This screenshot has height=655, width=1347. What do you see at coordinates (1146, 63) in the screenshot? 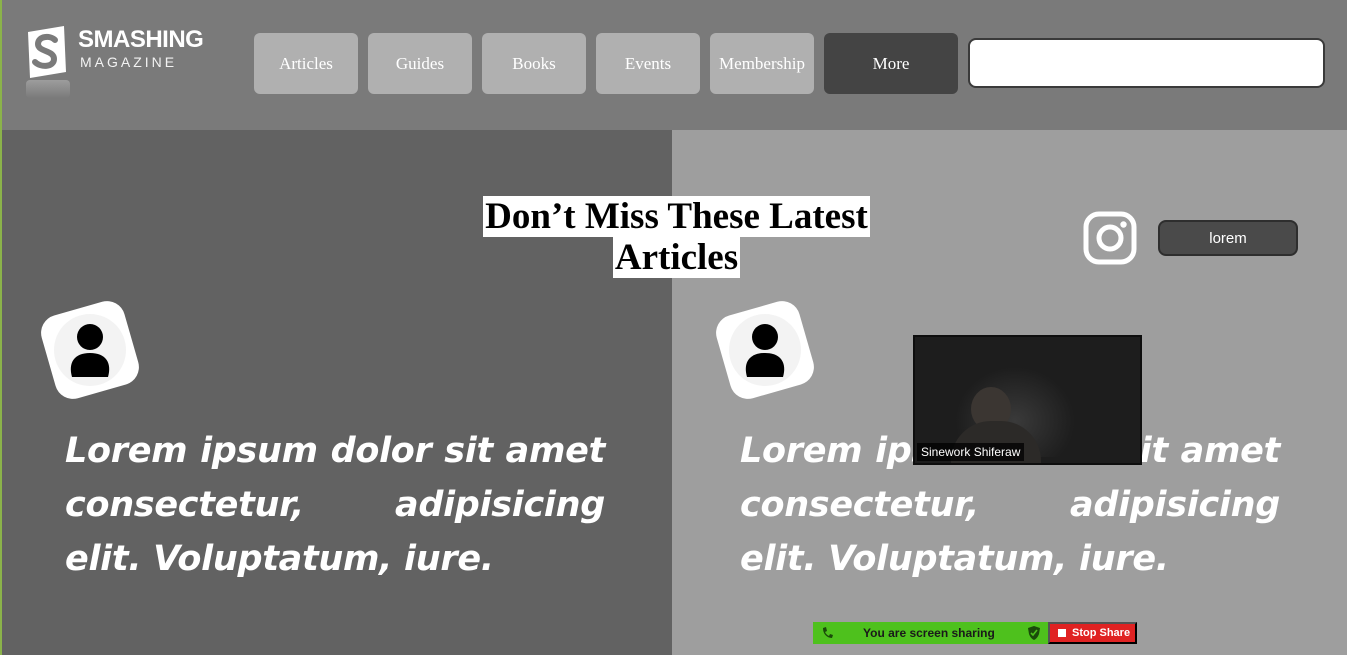
I see `search-input` at bounding box center [1146, 63].